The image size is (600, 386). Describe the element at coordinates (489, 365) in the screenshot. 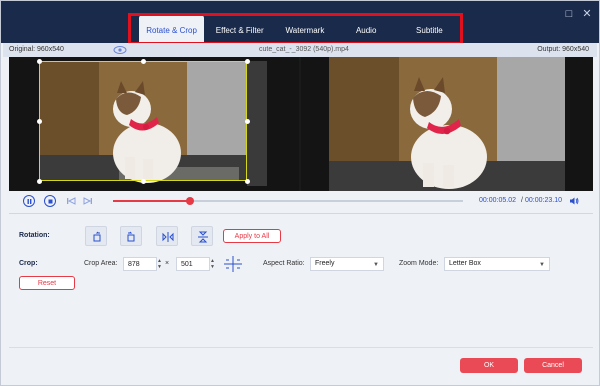

I see `ok-button: OK` at that location.